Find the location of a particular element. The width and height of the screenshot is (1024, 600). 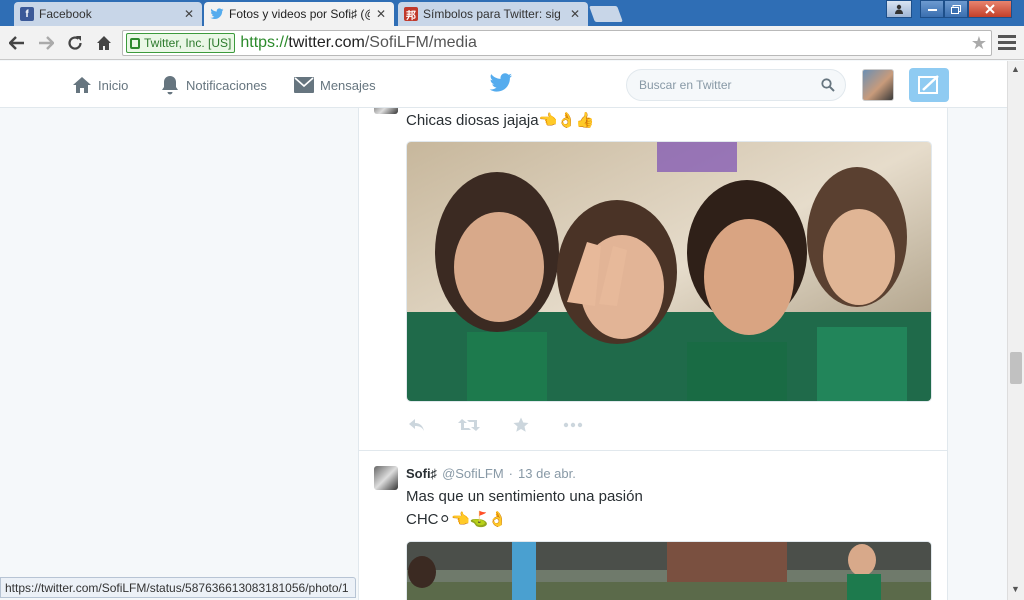

minimize-button is located at coordinates (932, 9).